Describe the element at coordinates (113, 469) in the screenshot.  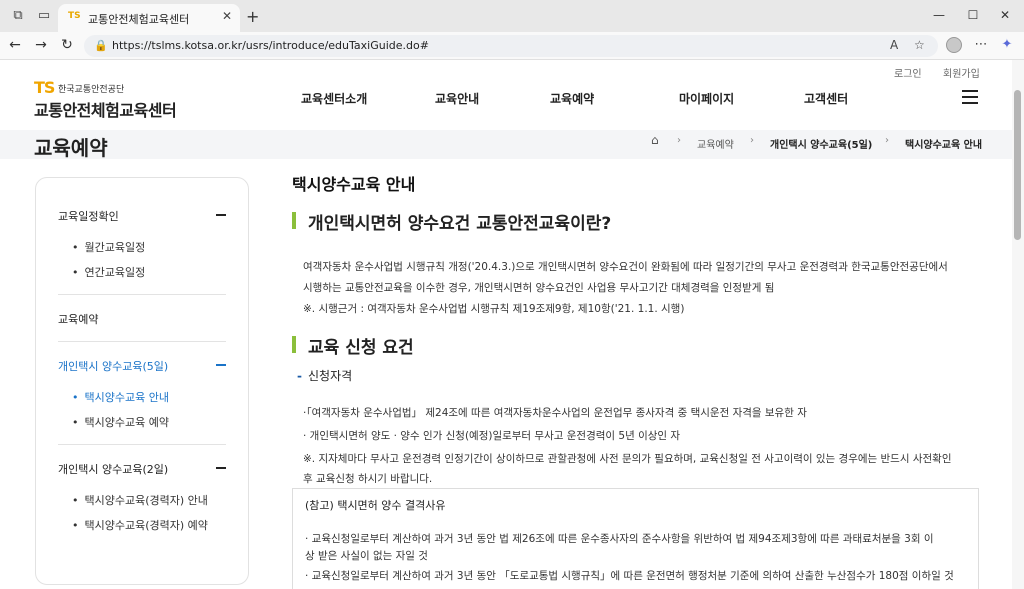
I see `sidebar-group-taxi-2day: 개인택시 양수교육(2일)` at that location.